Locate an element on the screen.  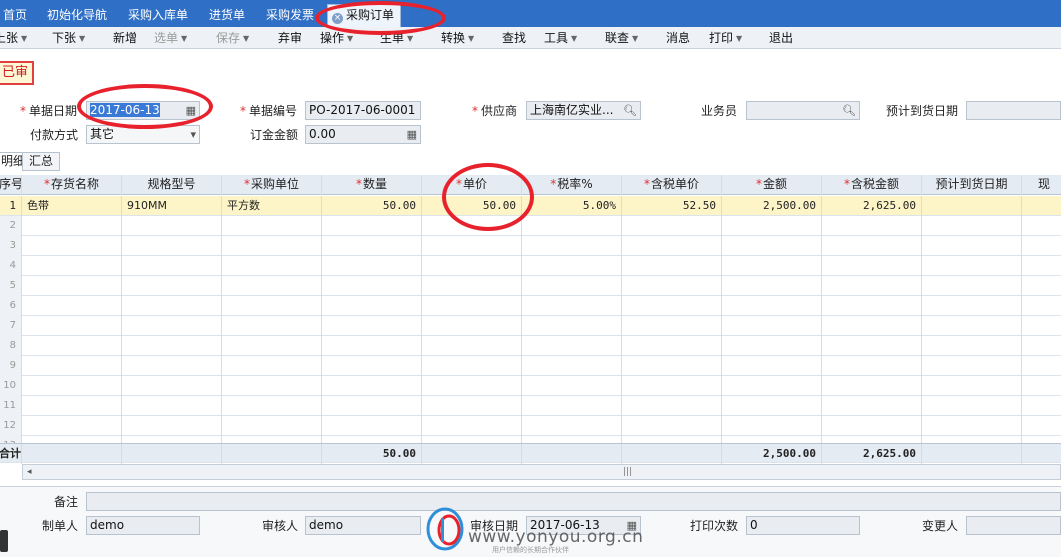
table-row: 9 is located at coordinates (530, 366).